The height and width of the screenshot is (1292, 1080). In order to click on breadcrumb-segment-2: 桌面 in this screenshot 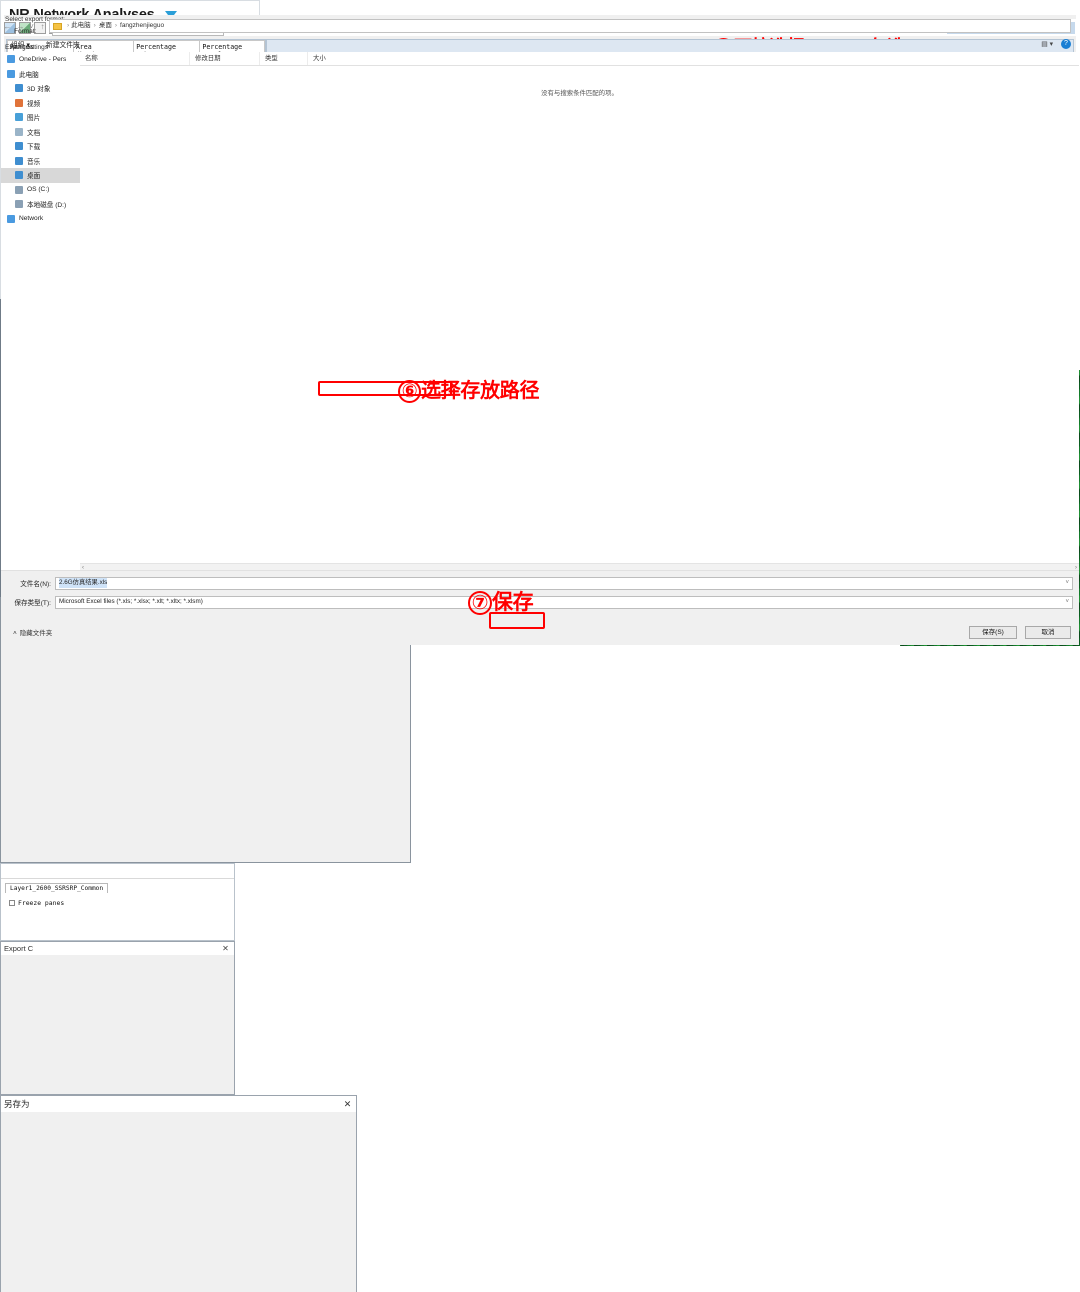, I will do `click(105, 26)`.